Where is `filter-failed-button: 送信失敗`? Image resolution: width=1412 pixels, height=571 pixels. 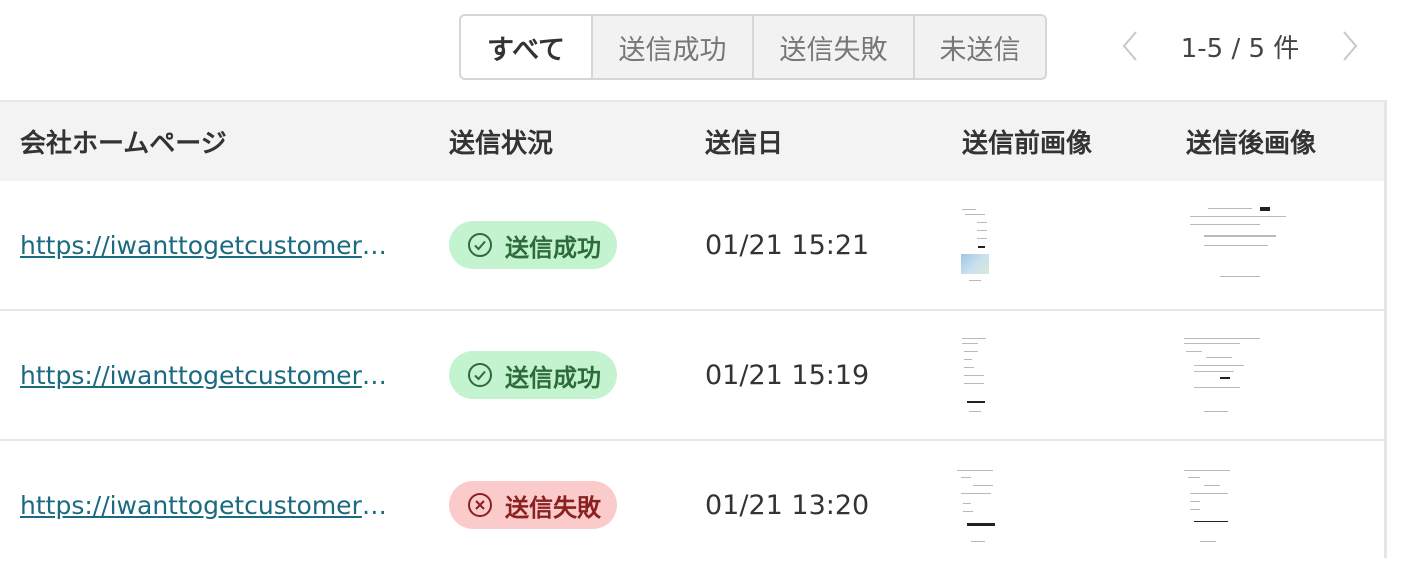 filter-failed-button: 送信失敗 is located at coordinates (832, 47).